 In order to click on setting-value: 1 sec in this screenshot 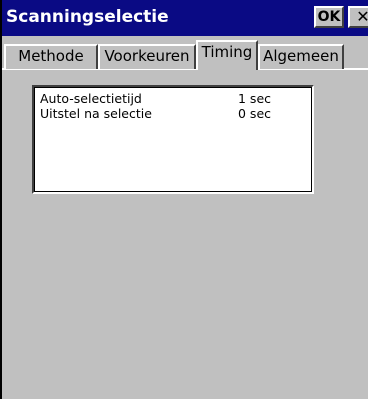, I will do `click(255, 98)`.